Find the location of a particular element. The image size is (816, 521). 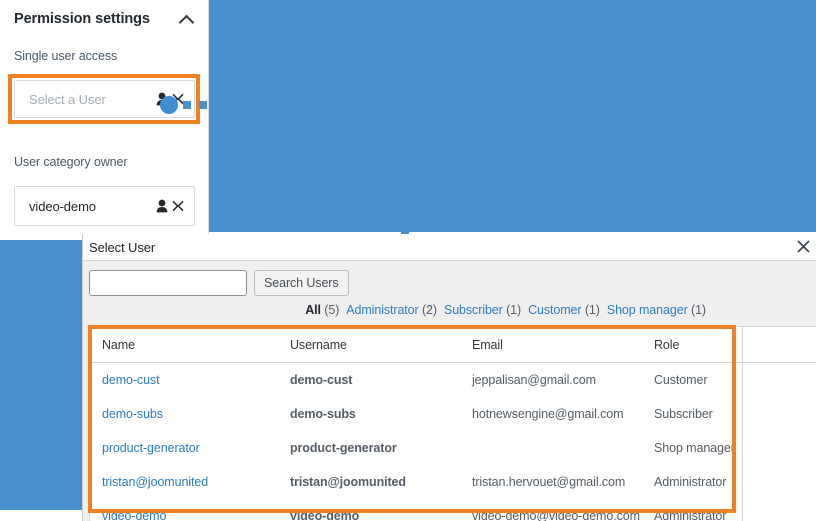

person-icon is located at coordinates (162, 206).